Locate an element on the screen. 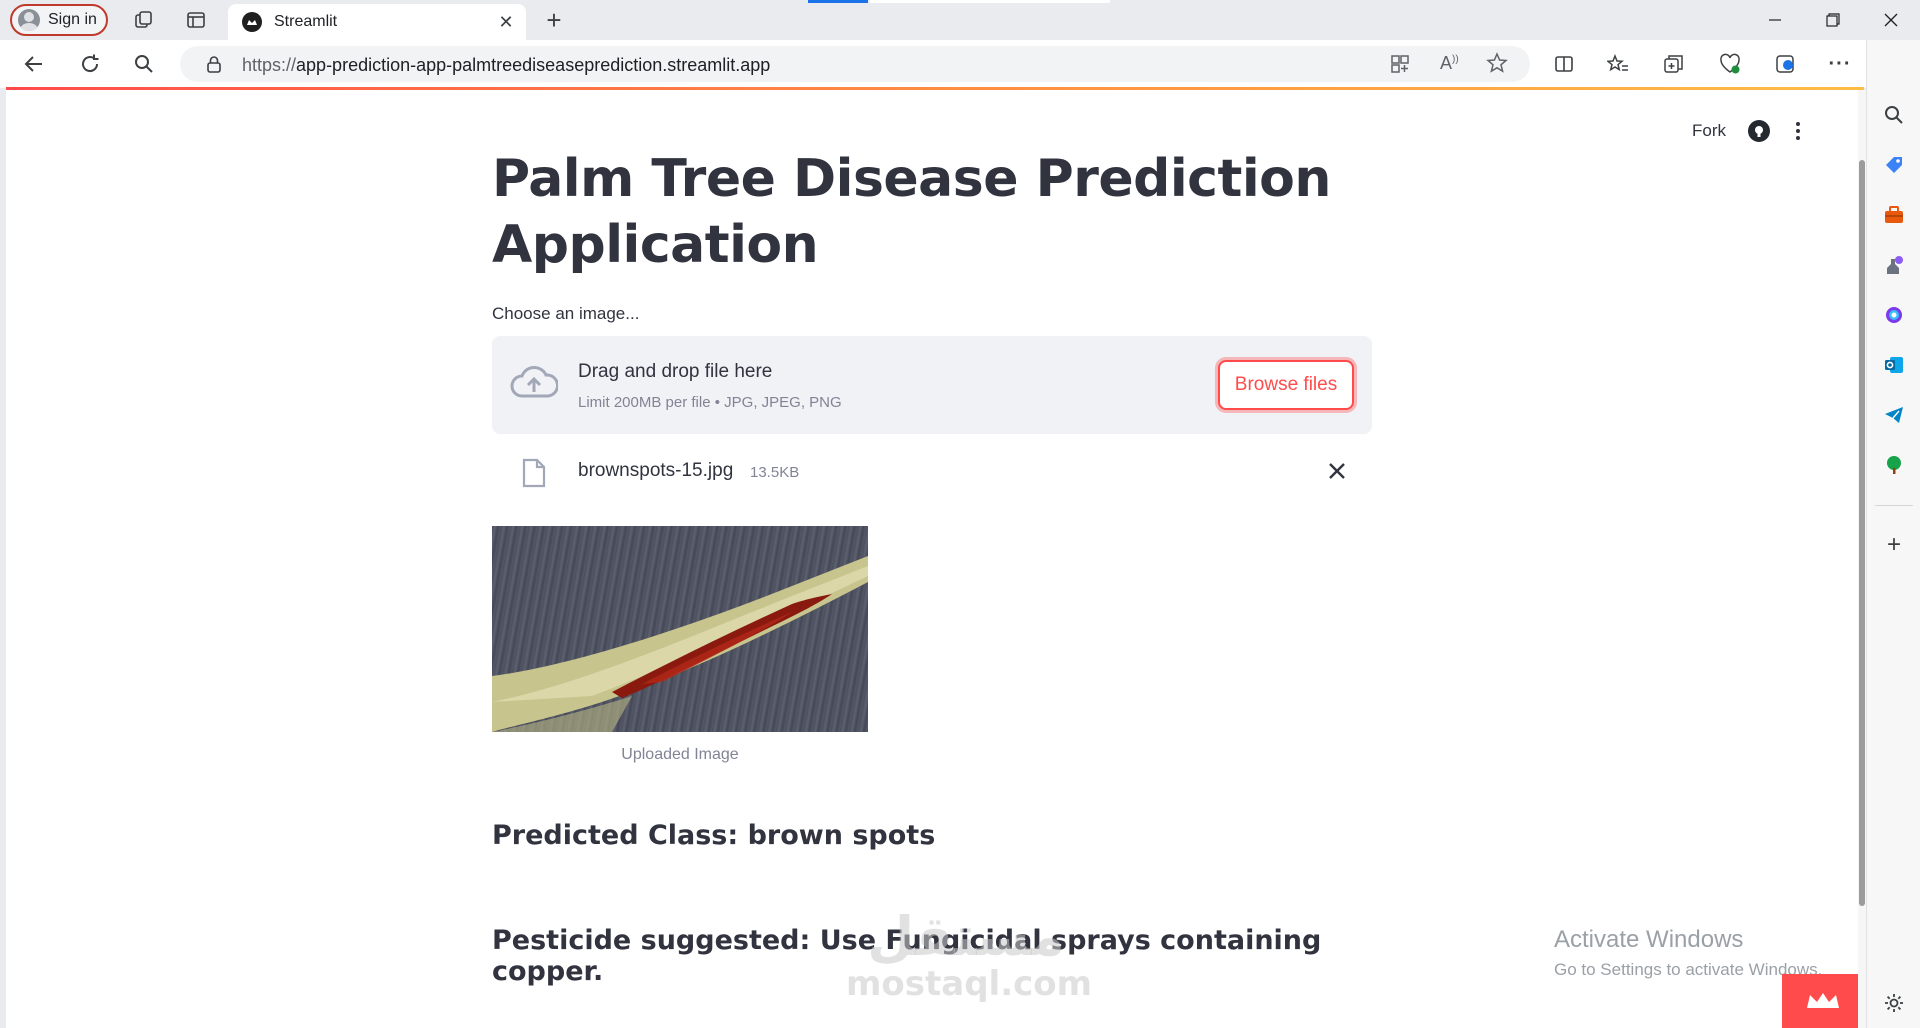 The width and height of the screenshot is (1920, 1028). read-aloud-icon: A)) is located at coordinates (1449, 63).